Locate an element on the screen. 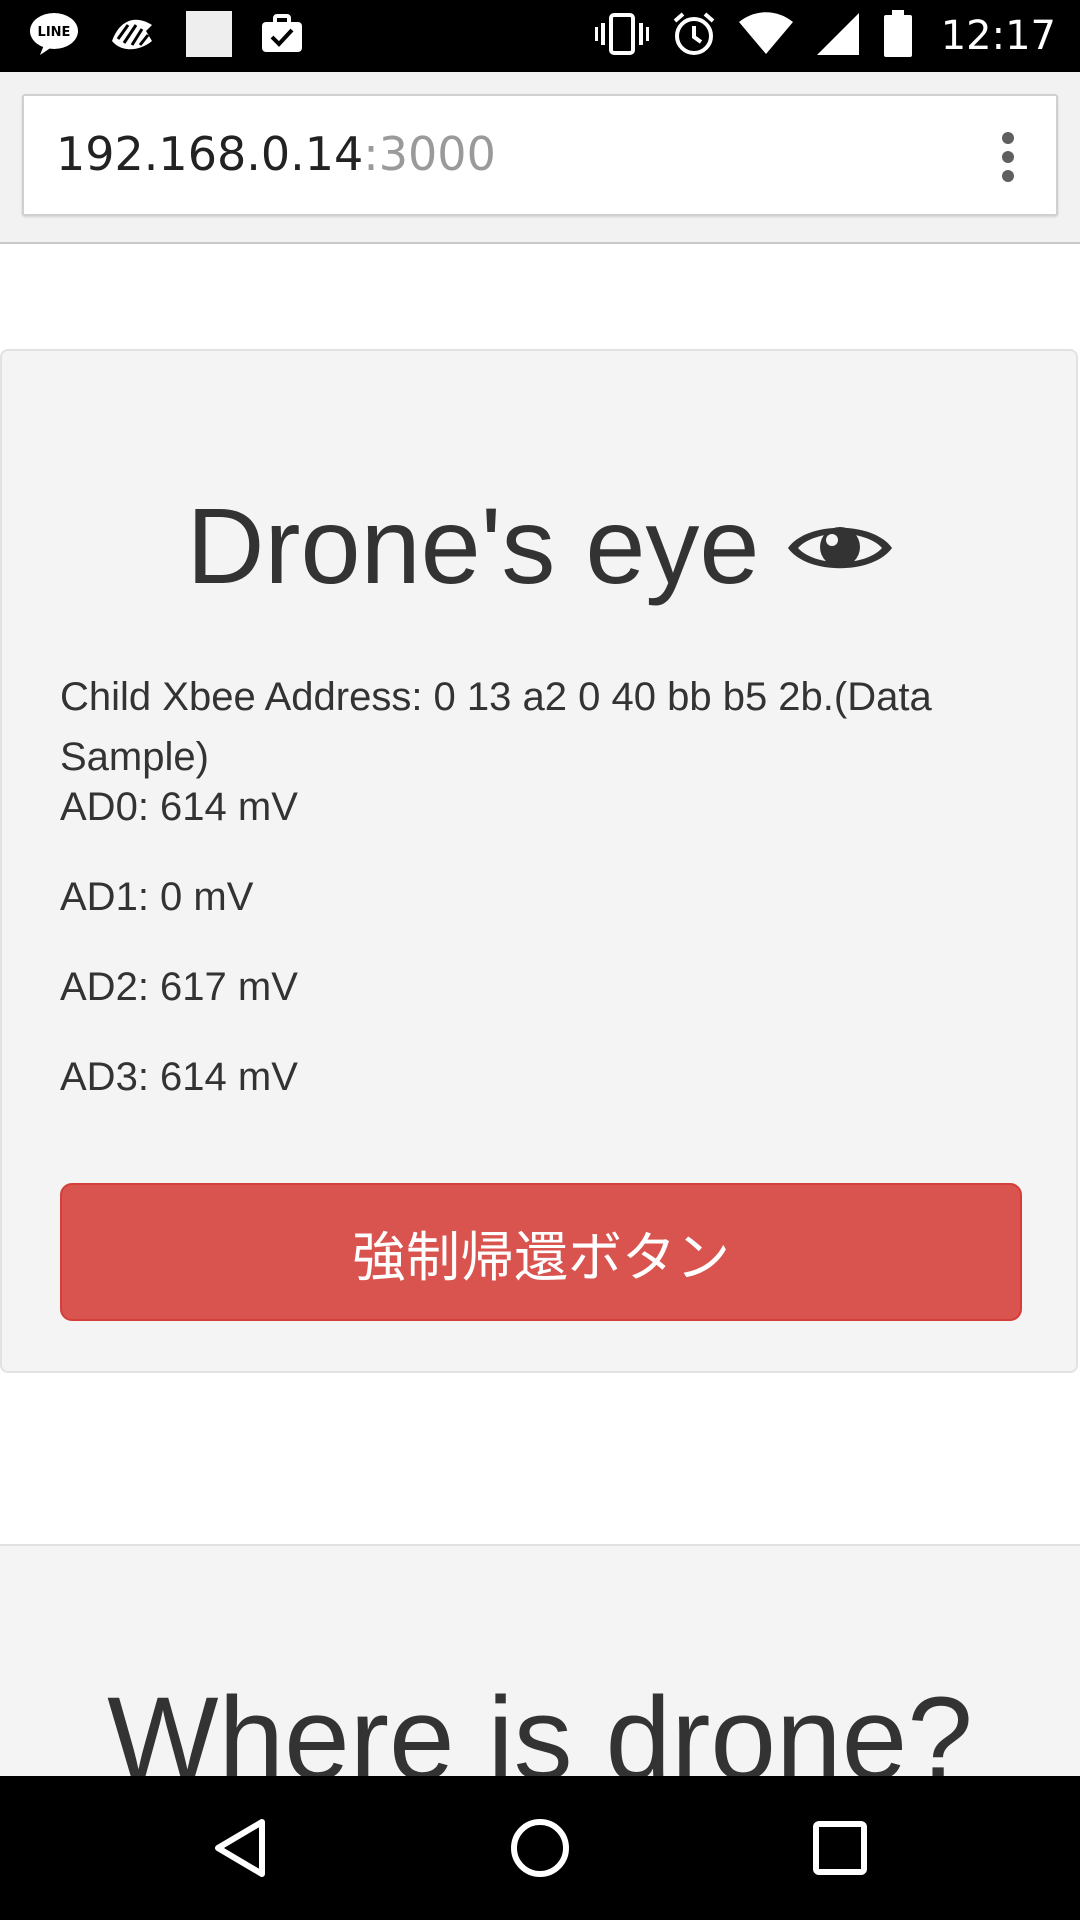  page-title: Drone's eye is located at coordinates (541, 550).